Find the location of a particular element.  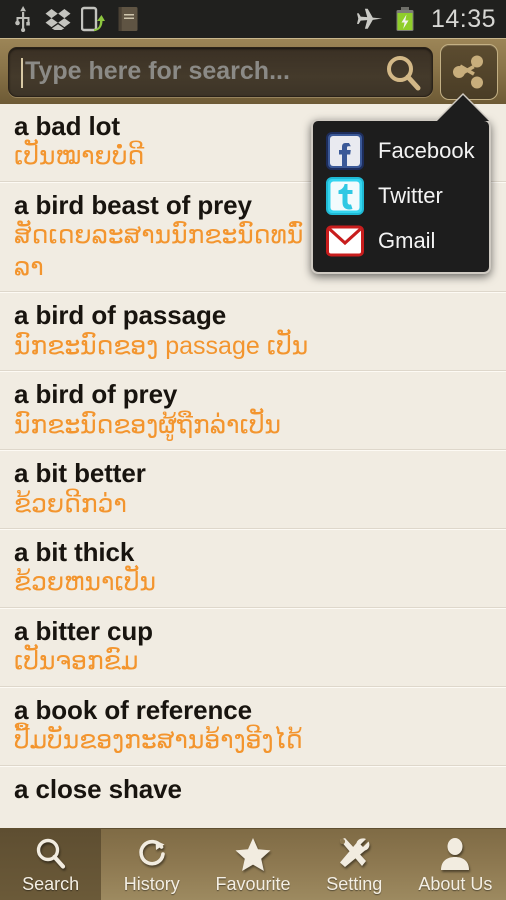

list-item: a bit better ຂ້ວຍດີກວ່າ is located at coordinates (253, 490).